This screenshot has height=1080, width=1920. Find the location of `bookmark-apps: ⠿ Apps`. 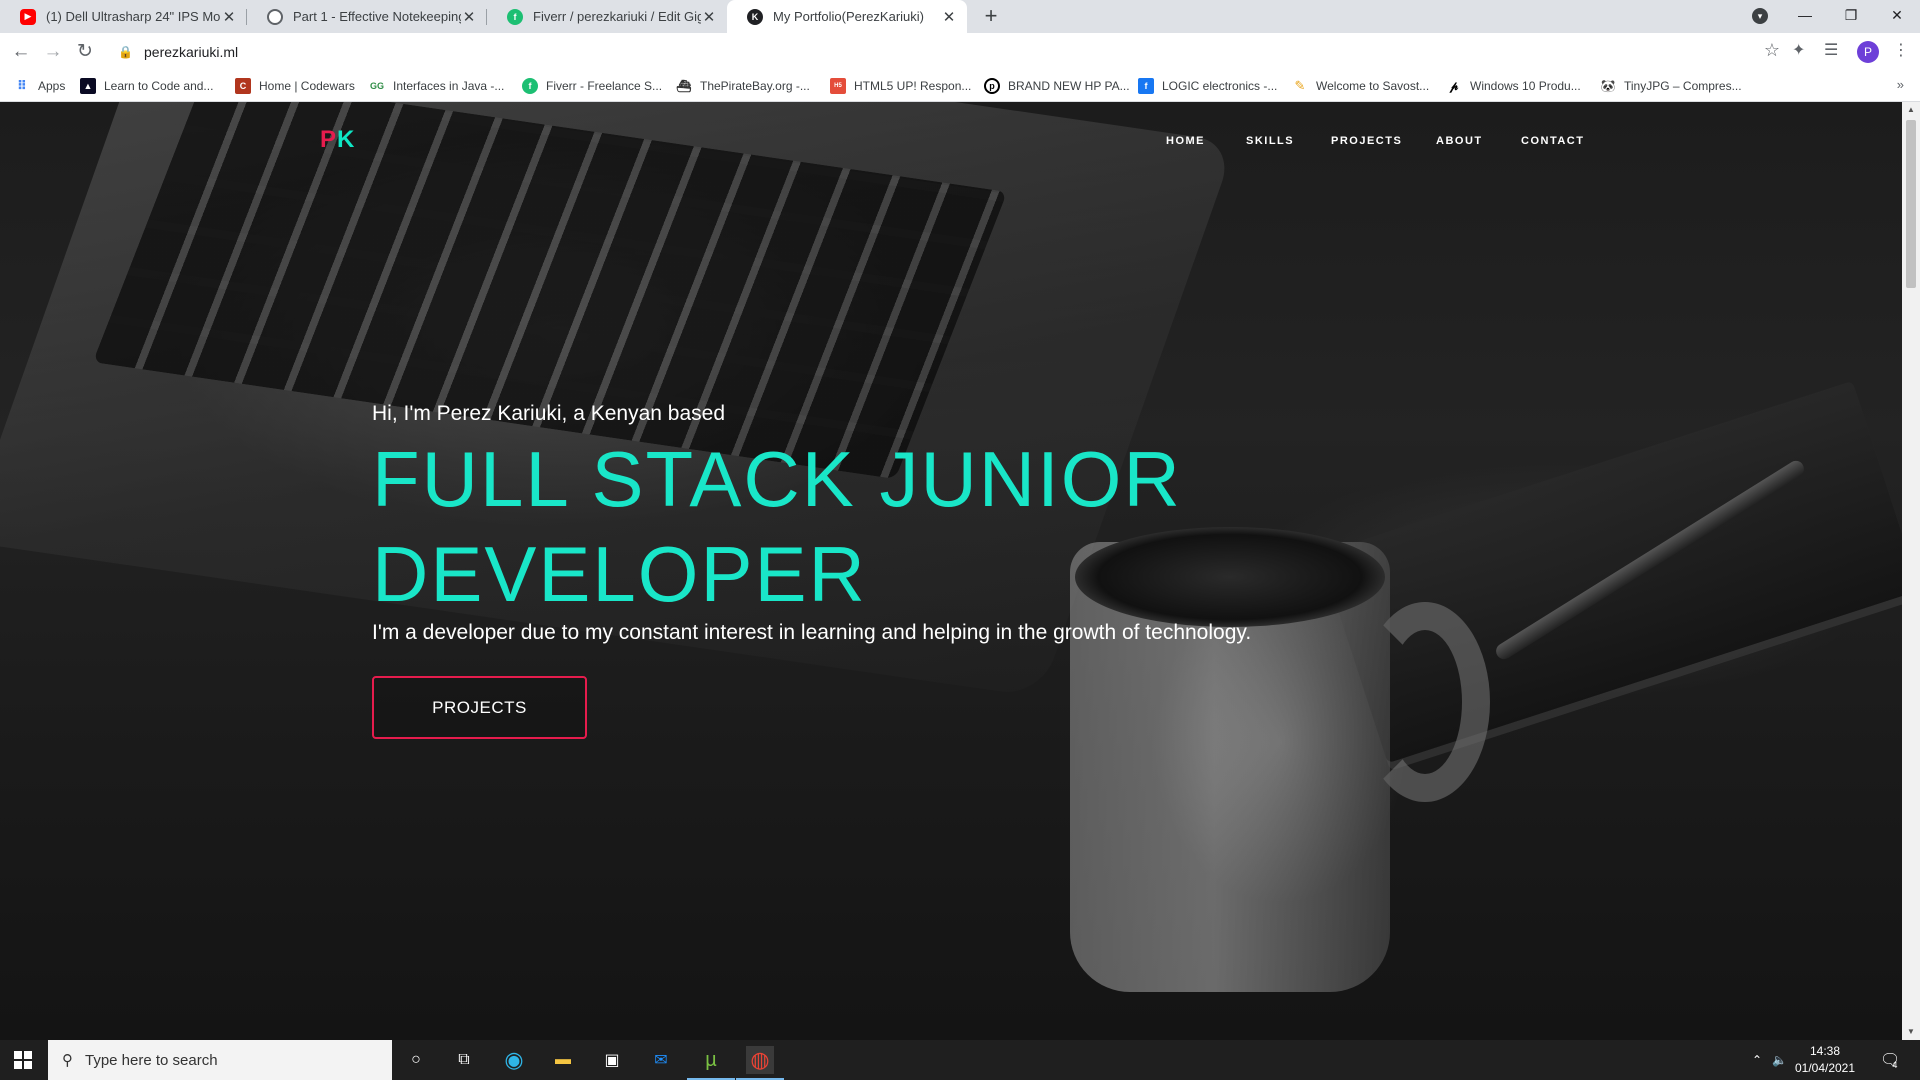

bookmark-apps: ⠿ Apps is located at coordinates (39, 86).